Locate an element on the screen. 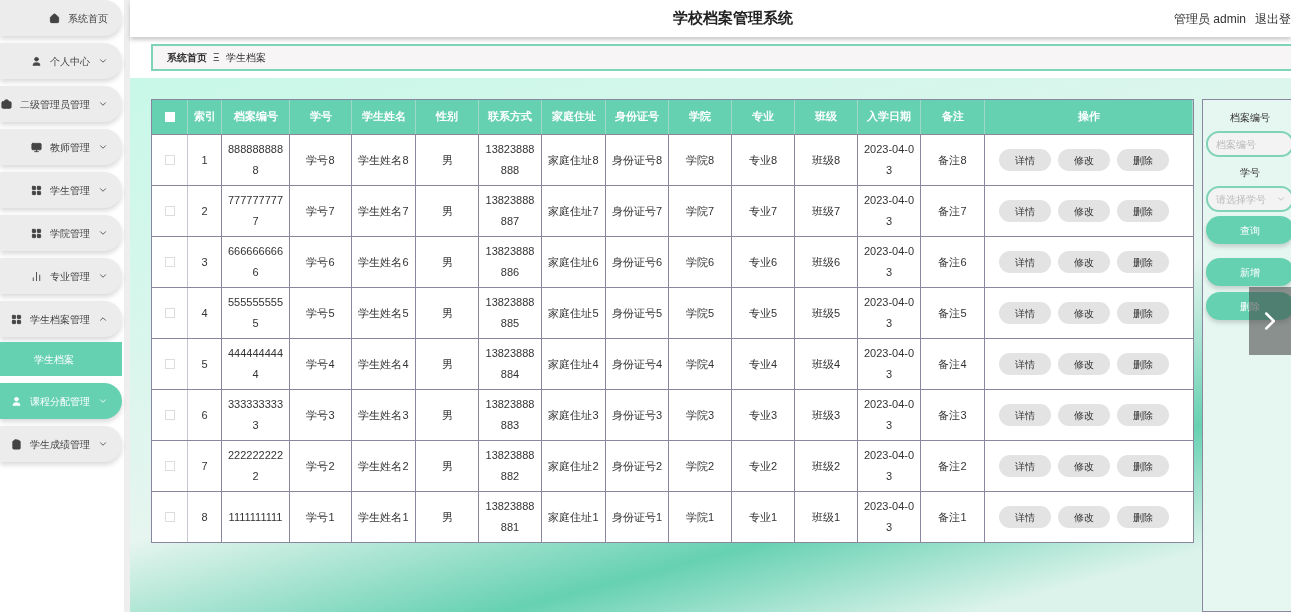 This screenshot has width=1291, height=612. column-header: 学院 is located at coordinates (700, 117).